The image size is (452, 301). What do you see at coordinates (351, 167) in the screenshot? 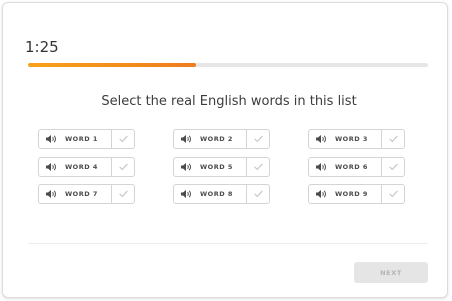
I see `word-label: WORD 6` at bounding box center [351, 167].